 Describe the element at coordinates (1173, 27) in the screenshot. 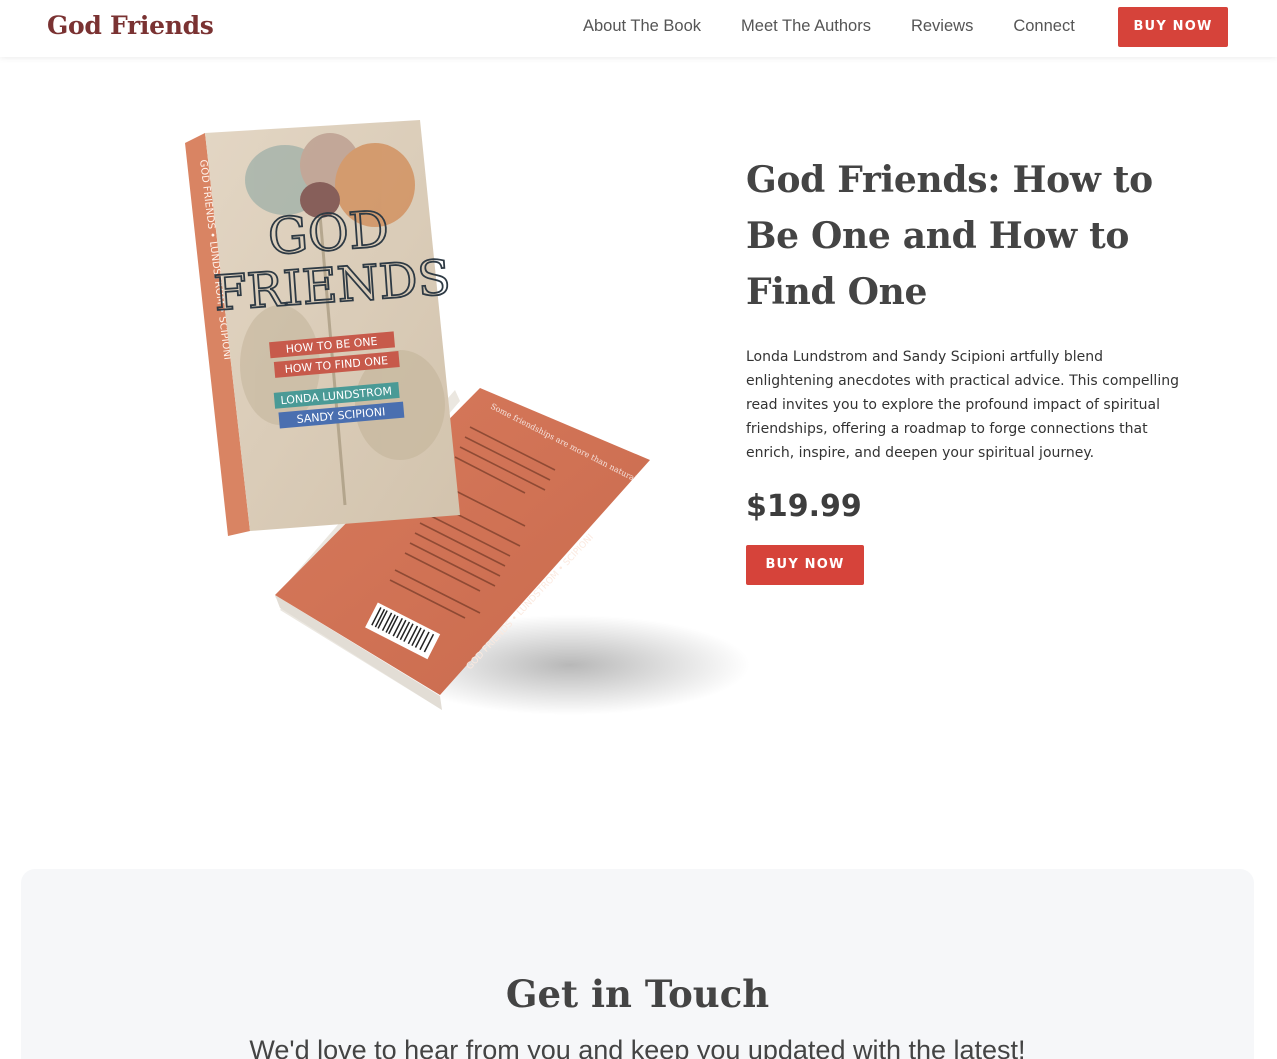

I see `header-buy-now-button: BUY NOW` at that location.